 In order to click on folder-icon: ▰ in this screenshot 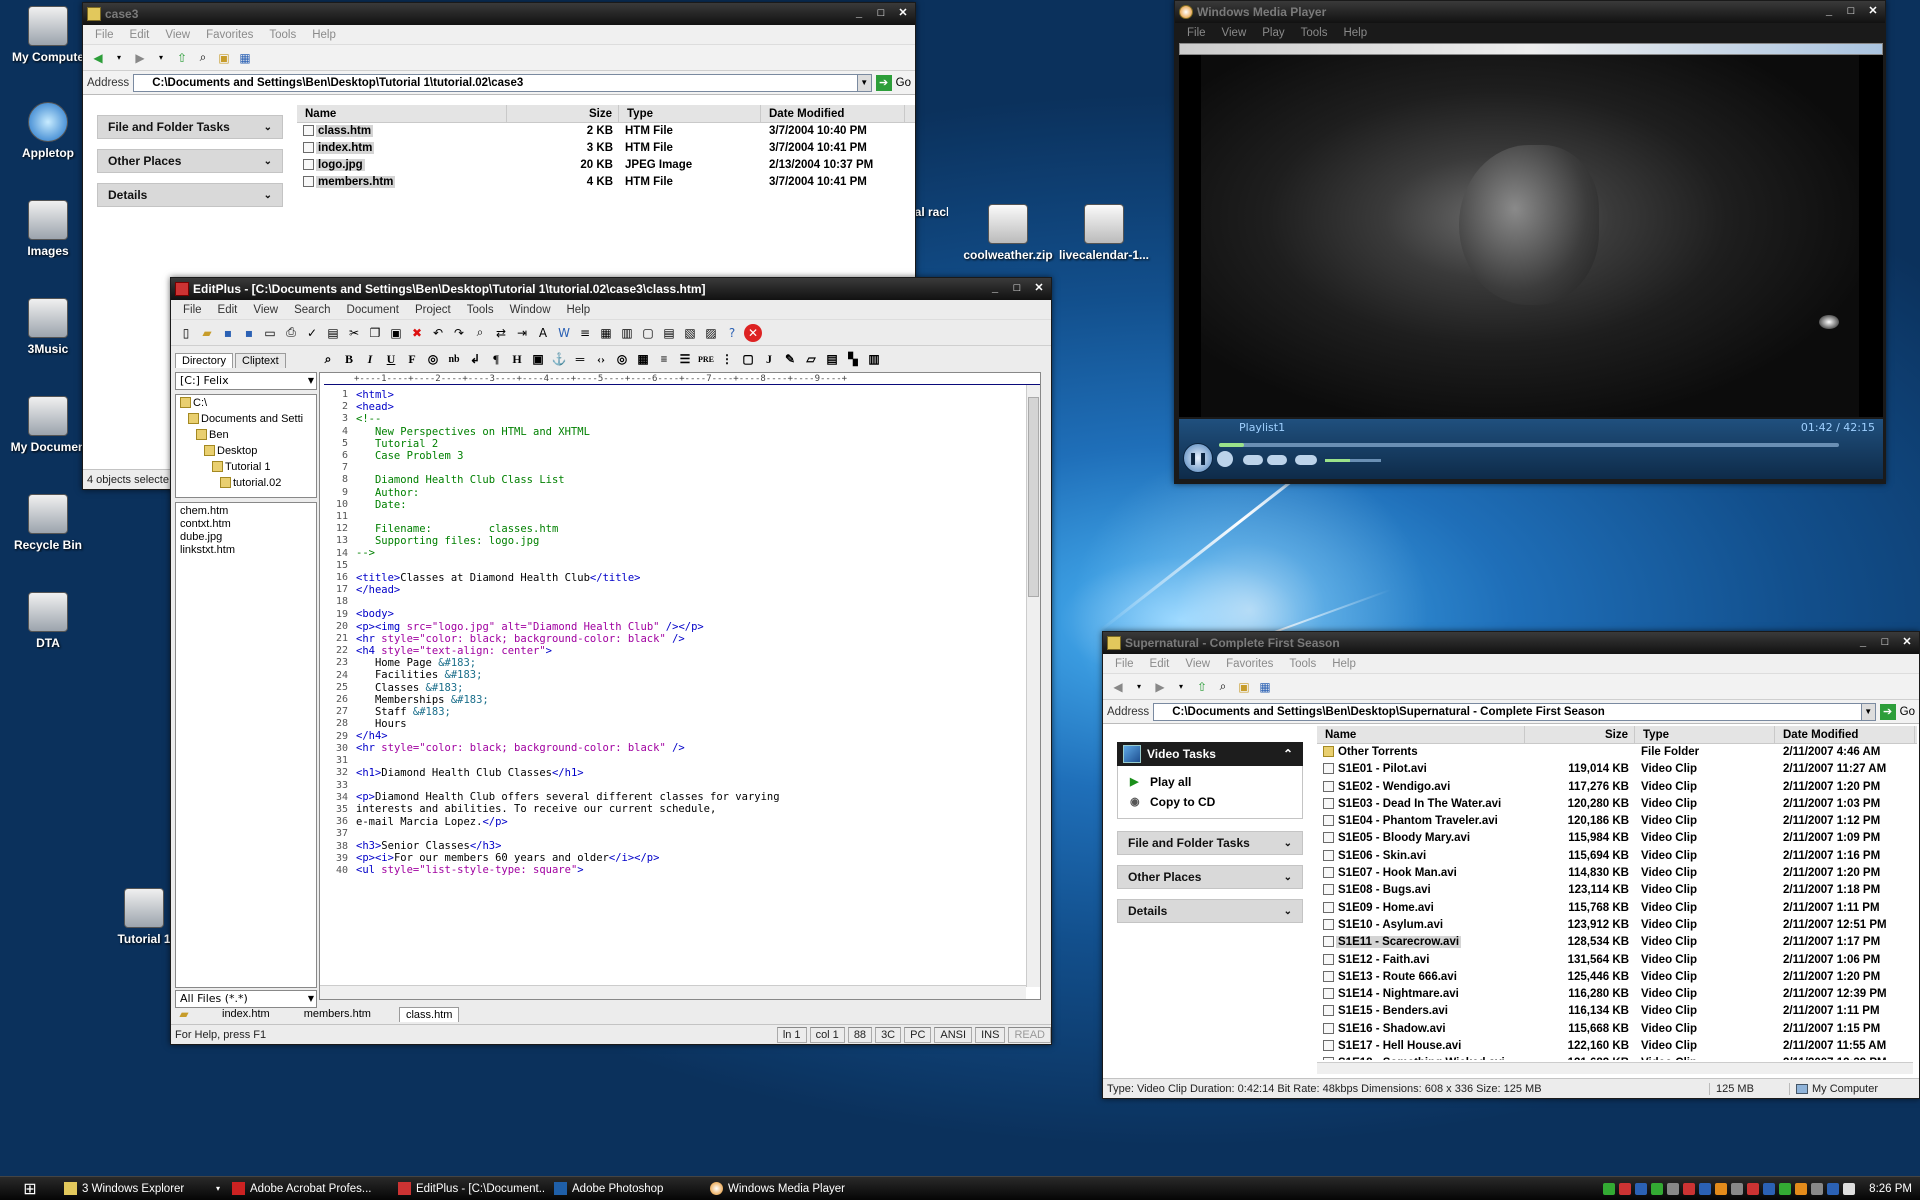, I will do `click(184, 1014)`.